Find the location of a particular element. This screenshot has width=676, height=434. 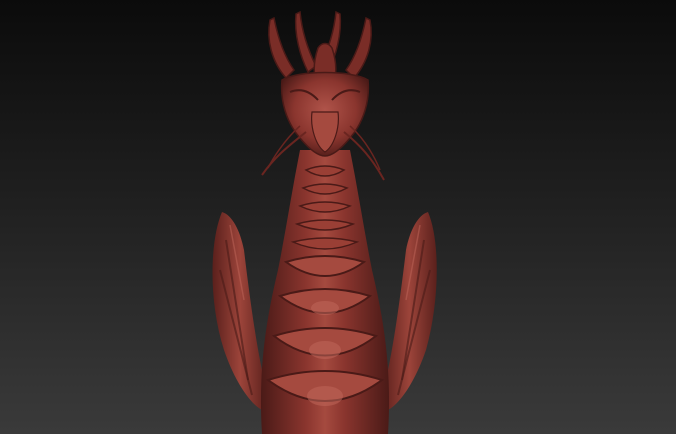

left-wing is located at coordinates (240, 311).